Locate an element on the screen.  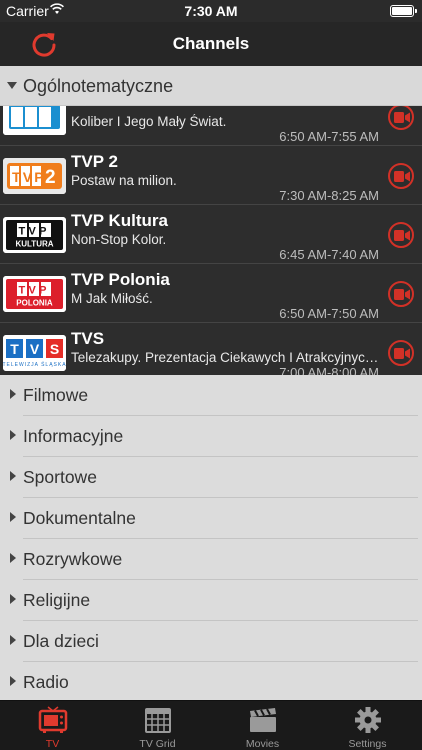
channel-name: TVS is located at coordinates (88, 338).